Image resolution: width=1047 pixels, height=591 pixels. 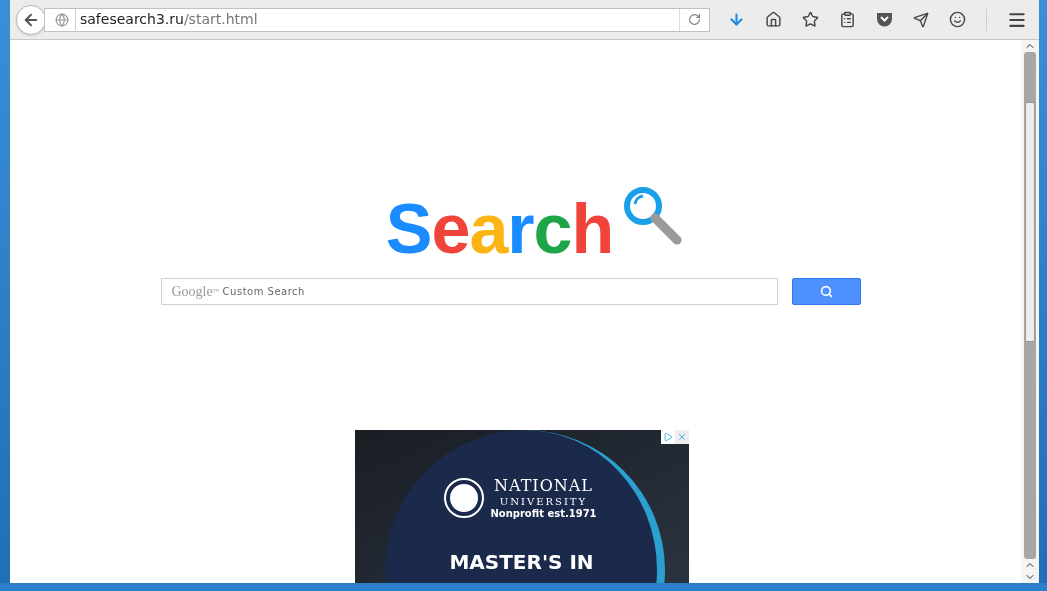 I want to click on download-icon, so click(x=736, y=19).